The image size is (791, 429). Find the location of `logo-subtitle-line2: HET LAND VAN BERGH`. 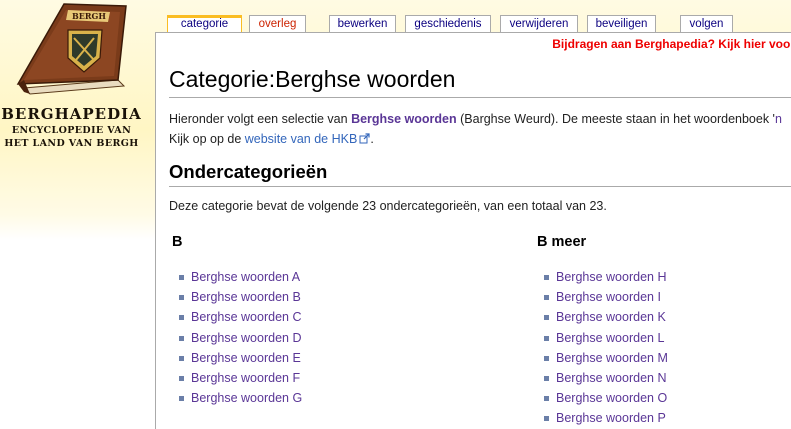

logo-subtitle-line2: HET LAND VAN BERGH is located at coordinates (71, 143).